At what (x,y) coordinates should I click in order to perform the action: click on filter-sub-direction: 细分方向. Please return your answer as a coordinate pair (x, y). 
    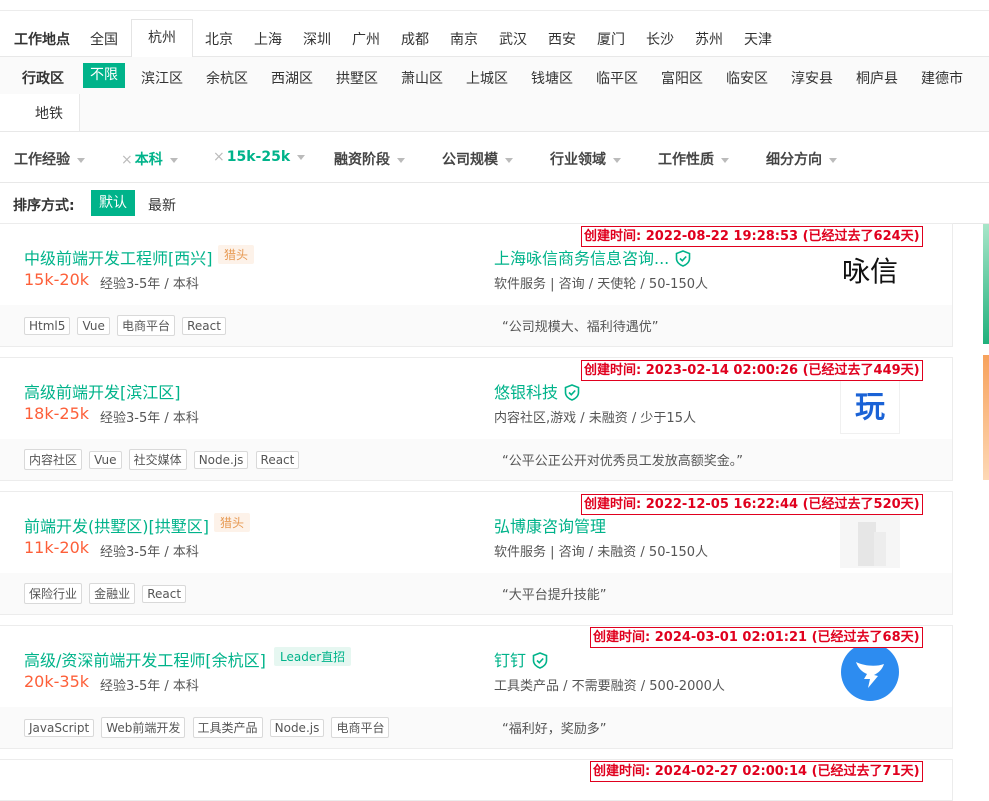
    Looking at the image, I should click on (801, 159).